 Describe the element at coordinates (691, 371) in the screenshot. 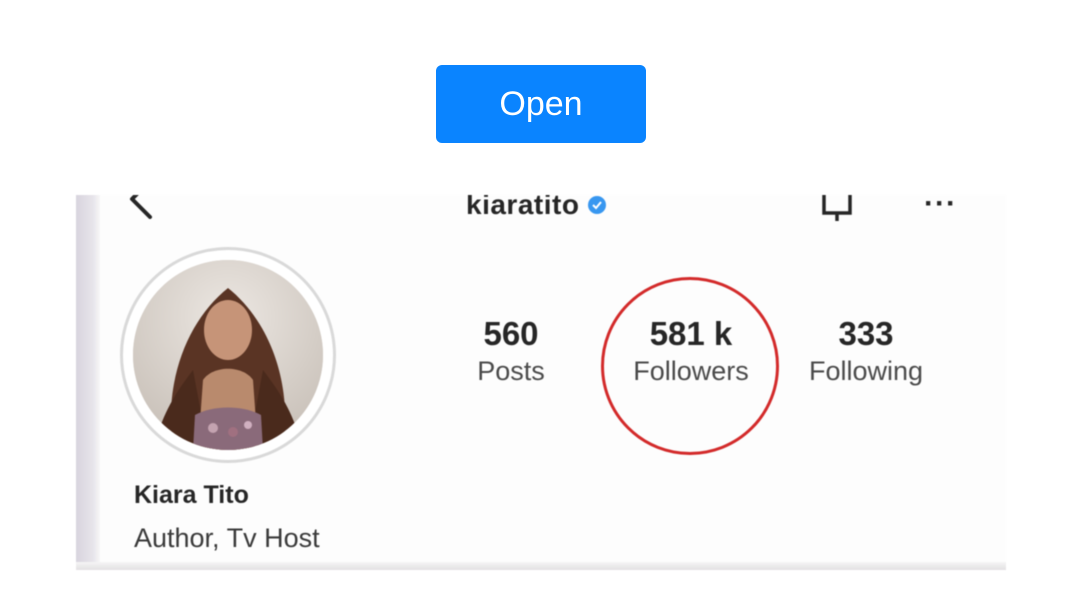

I see `followers-label: Followers` at that location.